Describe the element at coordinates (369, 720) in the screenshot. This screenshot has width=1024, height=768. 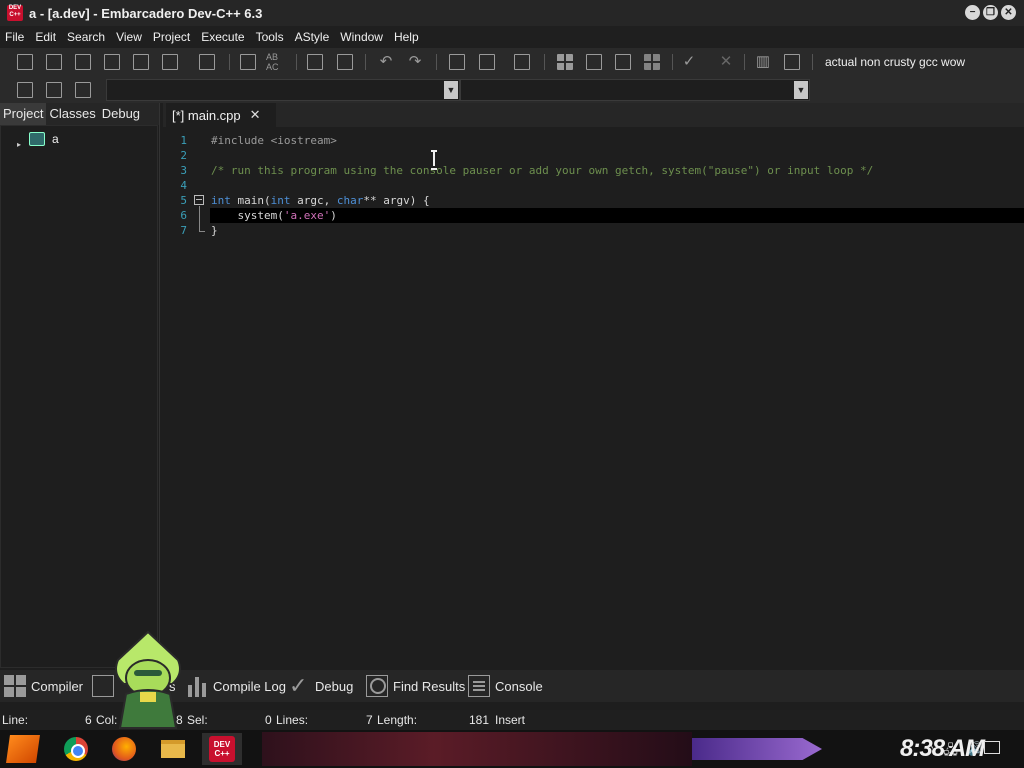
I see `status-lines-value: 7` at that location.